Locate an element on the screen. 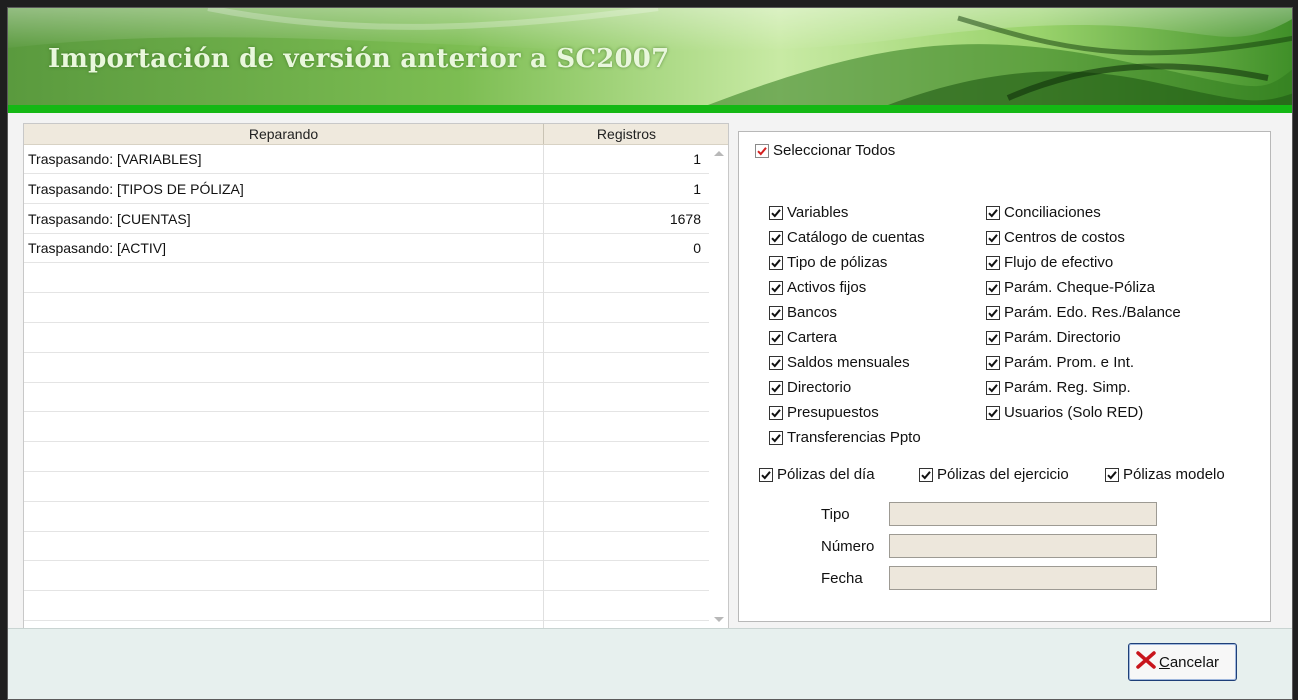 The height and width of the screenshot is (700, 1298). dialog-title: Importación de versión anterior a SC2007 is located at coordinates (359, 59).